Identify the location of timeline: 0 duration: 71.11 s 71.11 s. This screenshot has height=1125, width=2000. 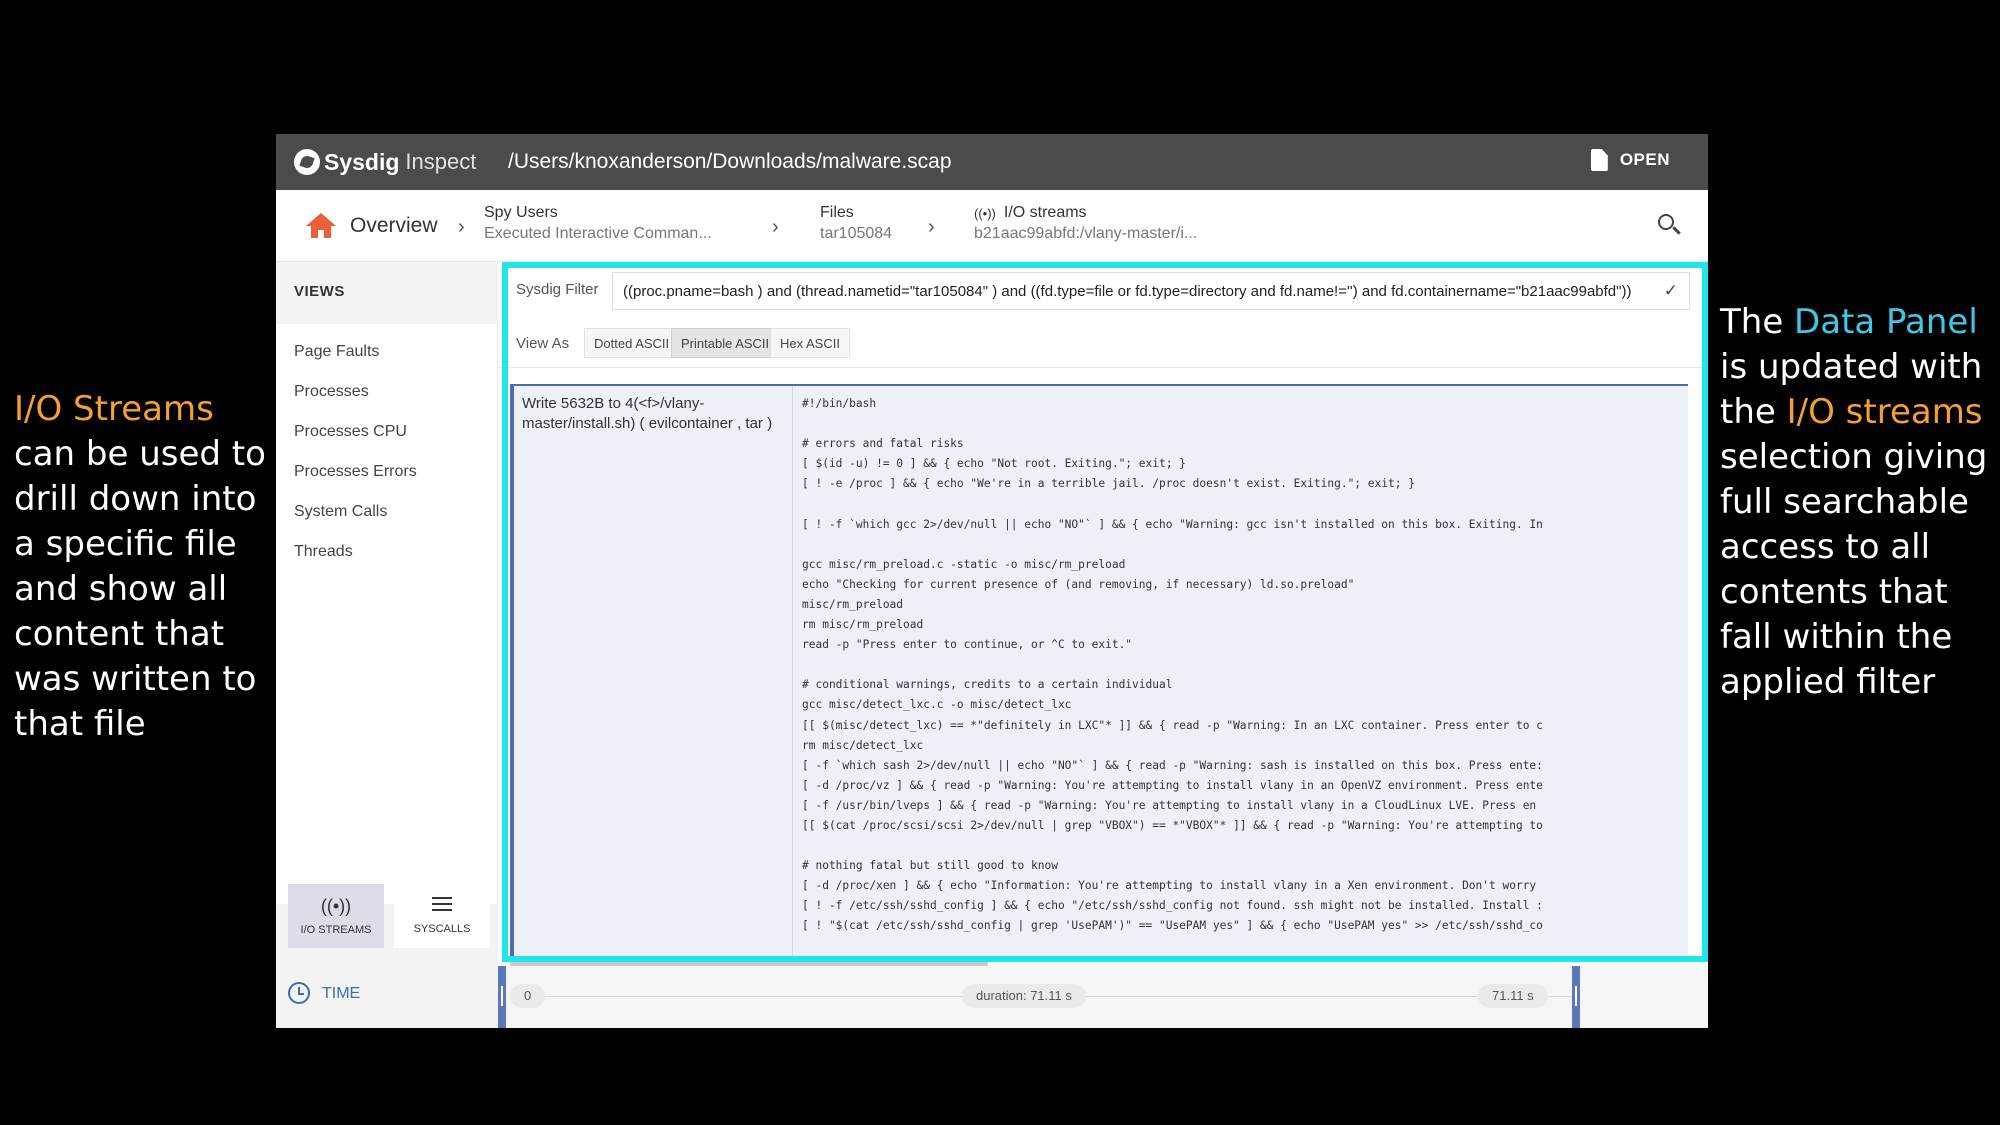
(1103, 997).